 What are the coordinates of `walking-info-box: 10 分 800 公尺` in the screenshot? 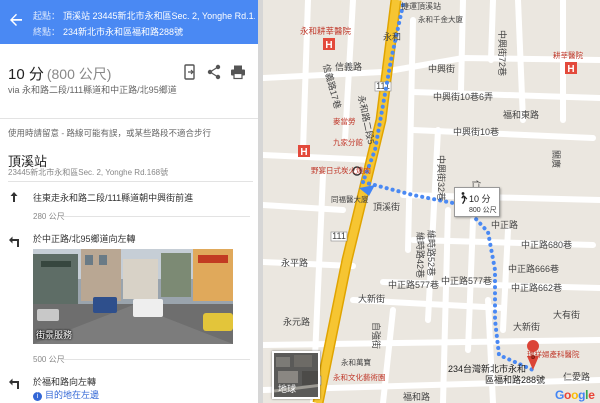 It's located at (477, 202).